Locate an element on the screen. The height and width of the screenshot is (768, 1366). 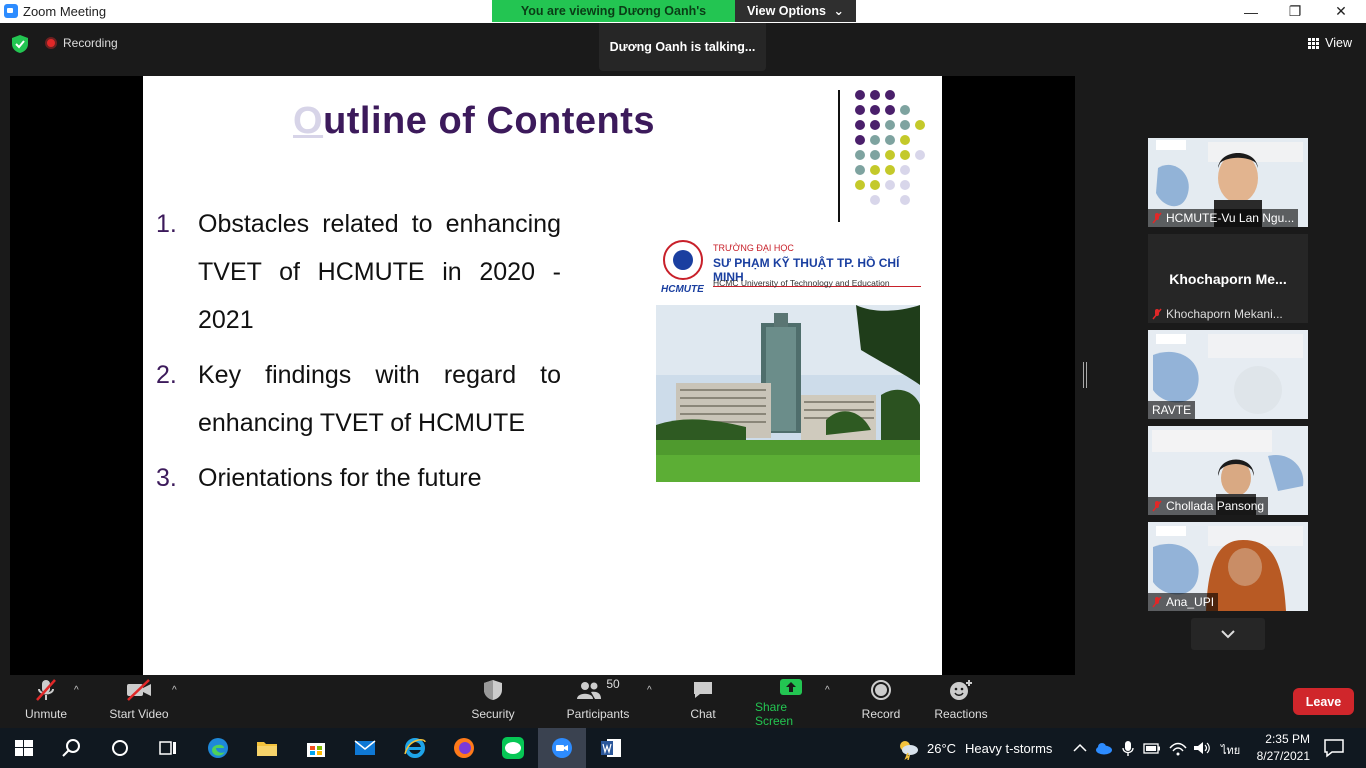
mail-icon is located at coordinates (365, 748).